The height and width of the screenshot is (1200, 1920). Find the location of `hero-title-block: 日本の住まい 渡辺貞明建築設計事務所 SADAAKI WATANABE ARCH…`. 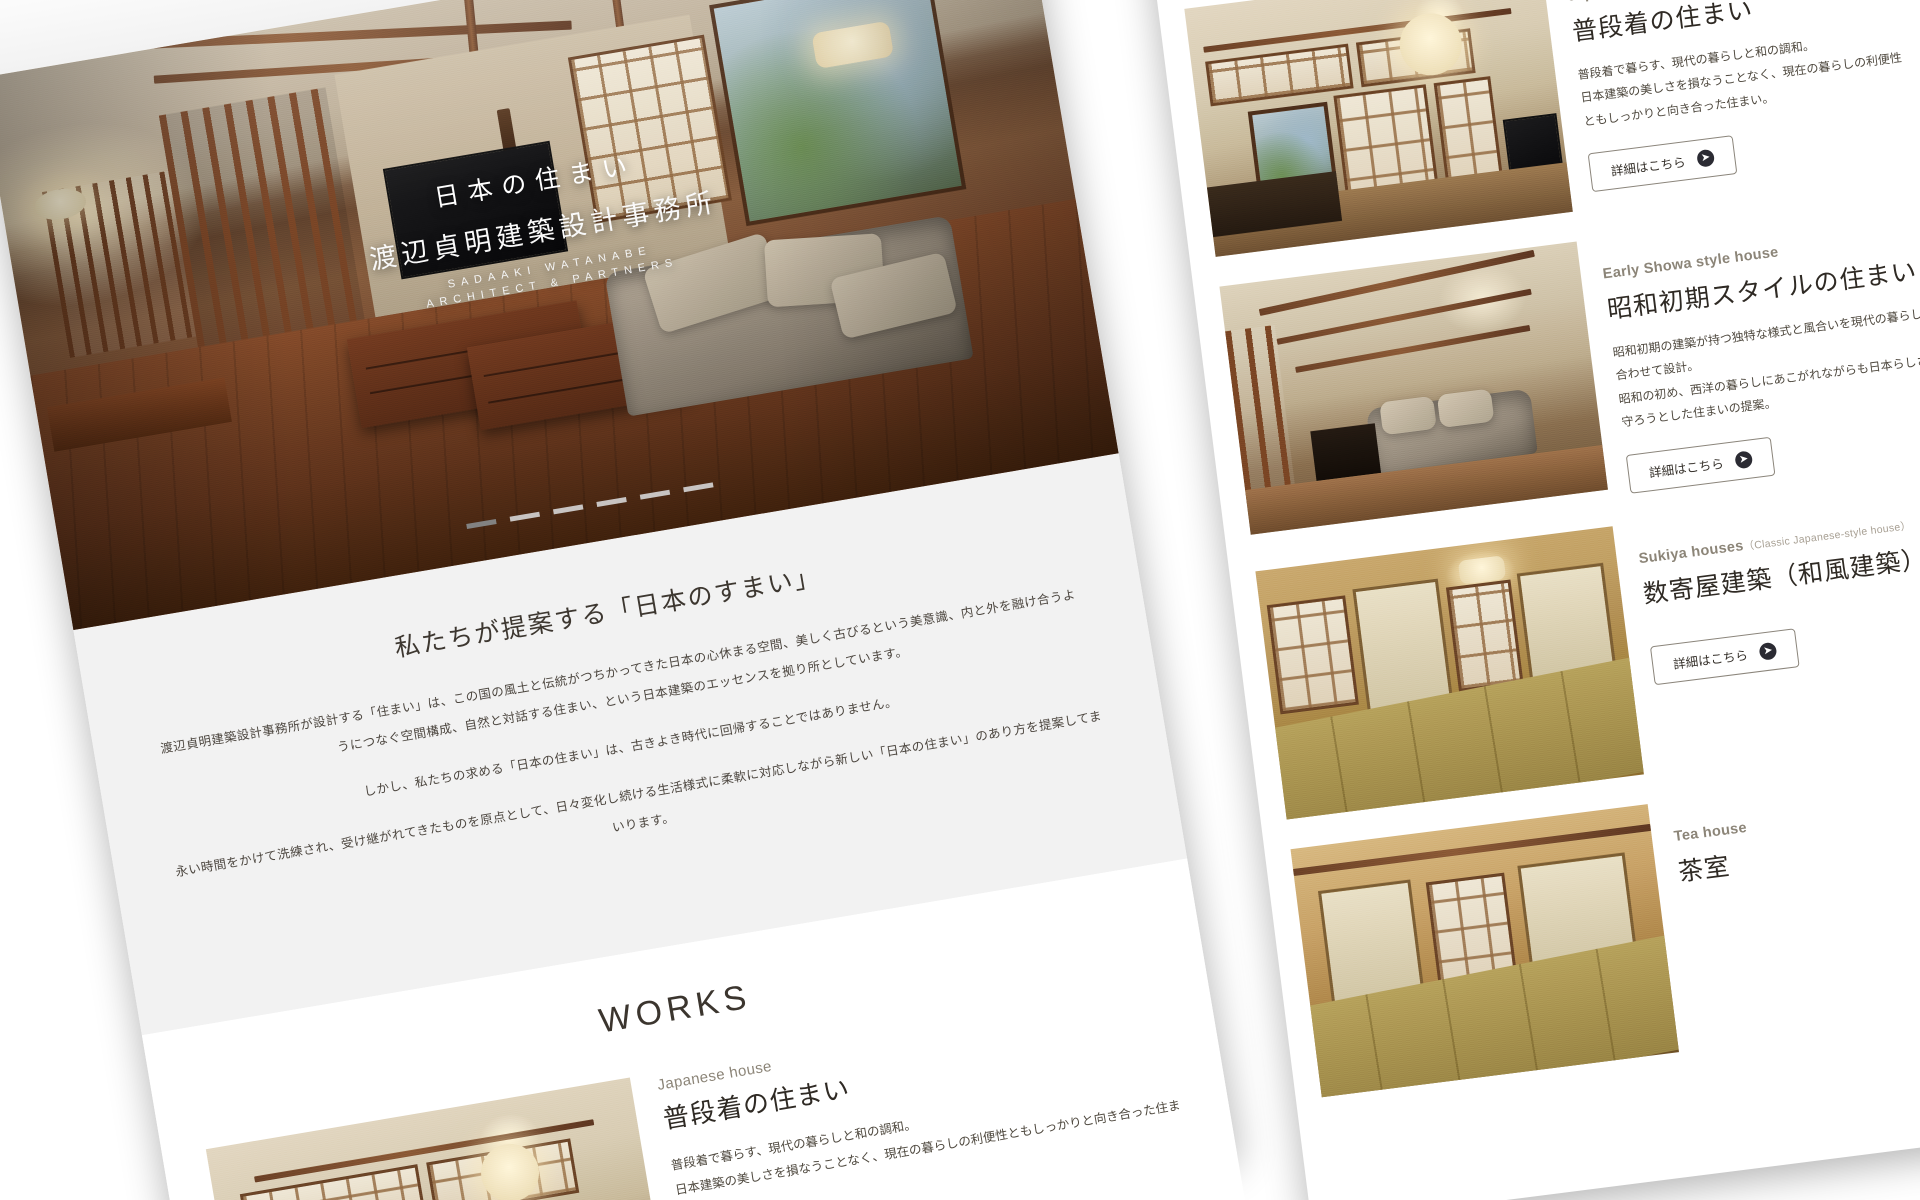

hero-title-block: 日本の住まい 渡辺貞明建築設計事務所 SADAAKI WATANABE ARCH… is located at coordinates (542, 226).